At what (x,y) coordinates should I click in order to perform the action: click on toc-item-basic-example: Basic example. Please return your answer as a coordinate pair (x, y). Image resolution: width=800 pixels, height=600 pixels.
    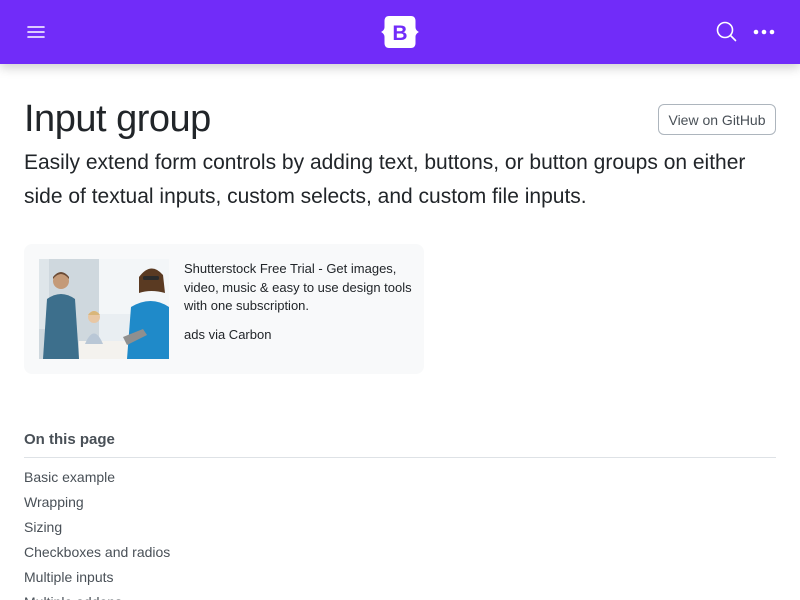
    Looking at the image, I should click on (97, 479).